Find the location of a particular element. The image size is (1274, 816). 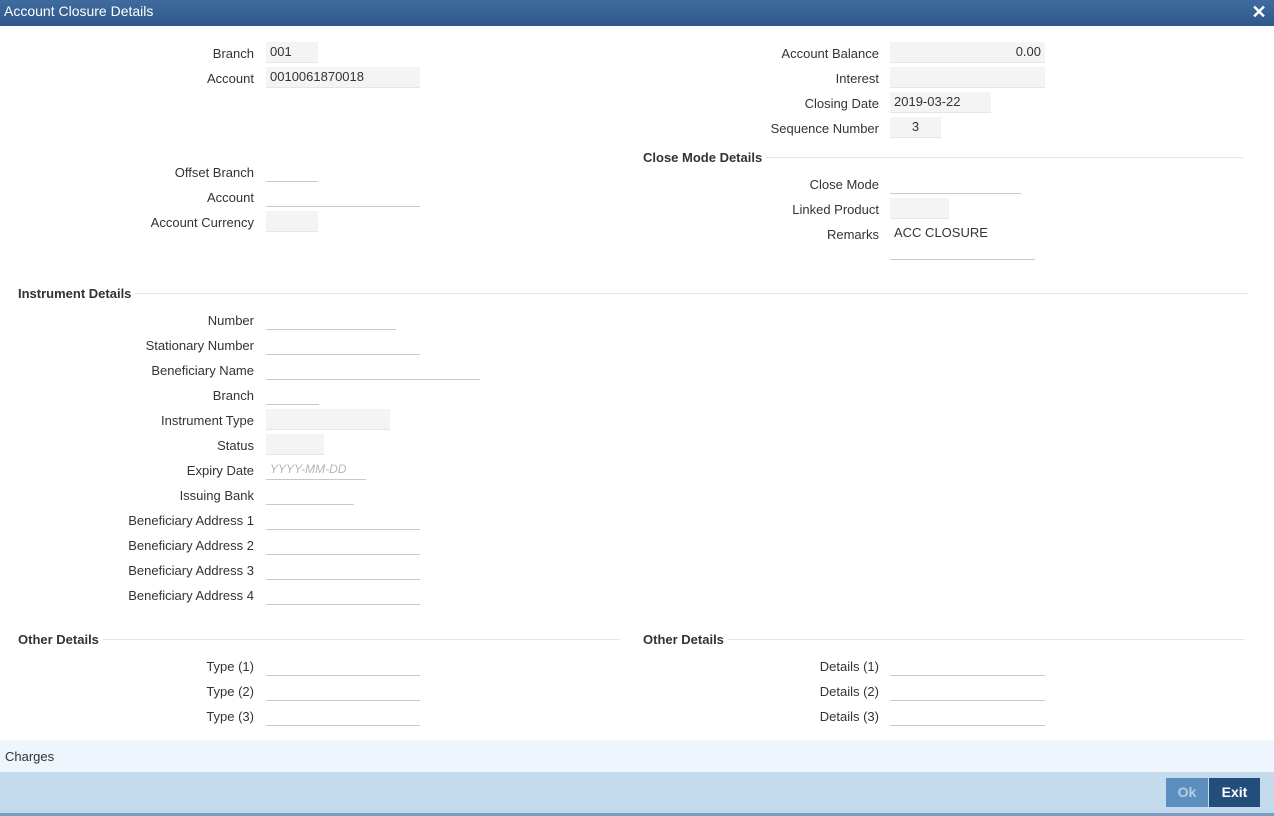

number-label: Number is located at coordinates (230, 320).